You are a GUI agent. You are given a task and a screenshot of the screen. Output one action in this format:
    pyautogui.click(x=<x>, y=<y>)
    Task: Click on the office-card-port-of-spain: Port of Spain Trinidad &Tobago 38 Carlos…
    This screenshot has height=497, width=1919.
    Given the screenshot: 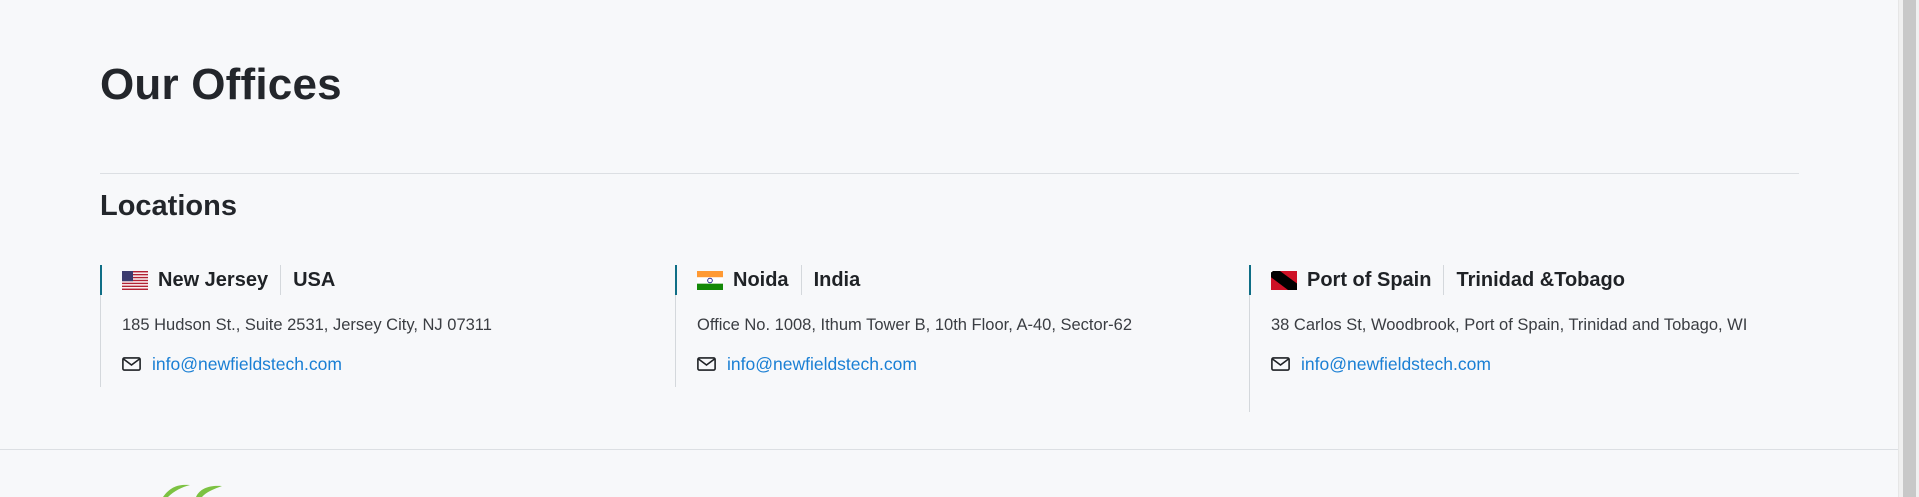 What is the action you would take?
    pyautogui.click(x=1529, y=338)
    